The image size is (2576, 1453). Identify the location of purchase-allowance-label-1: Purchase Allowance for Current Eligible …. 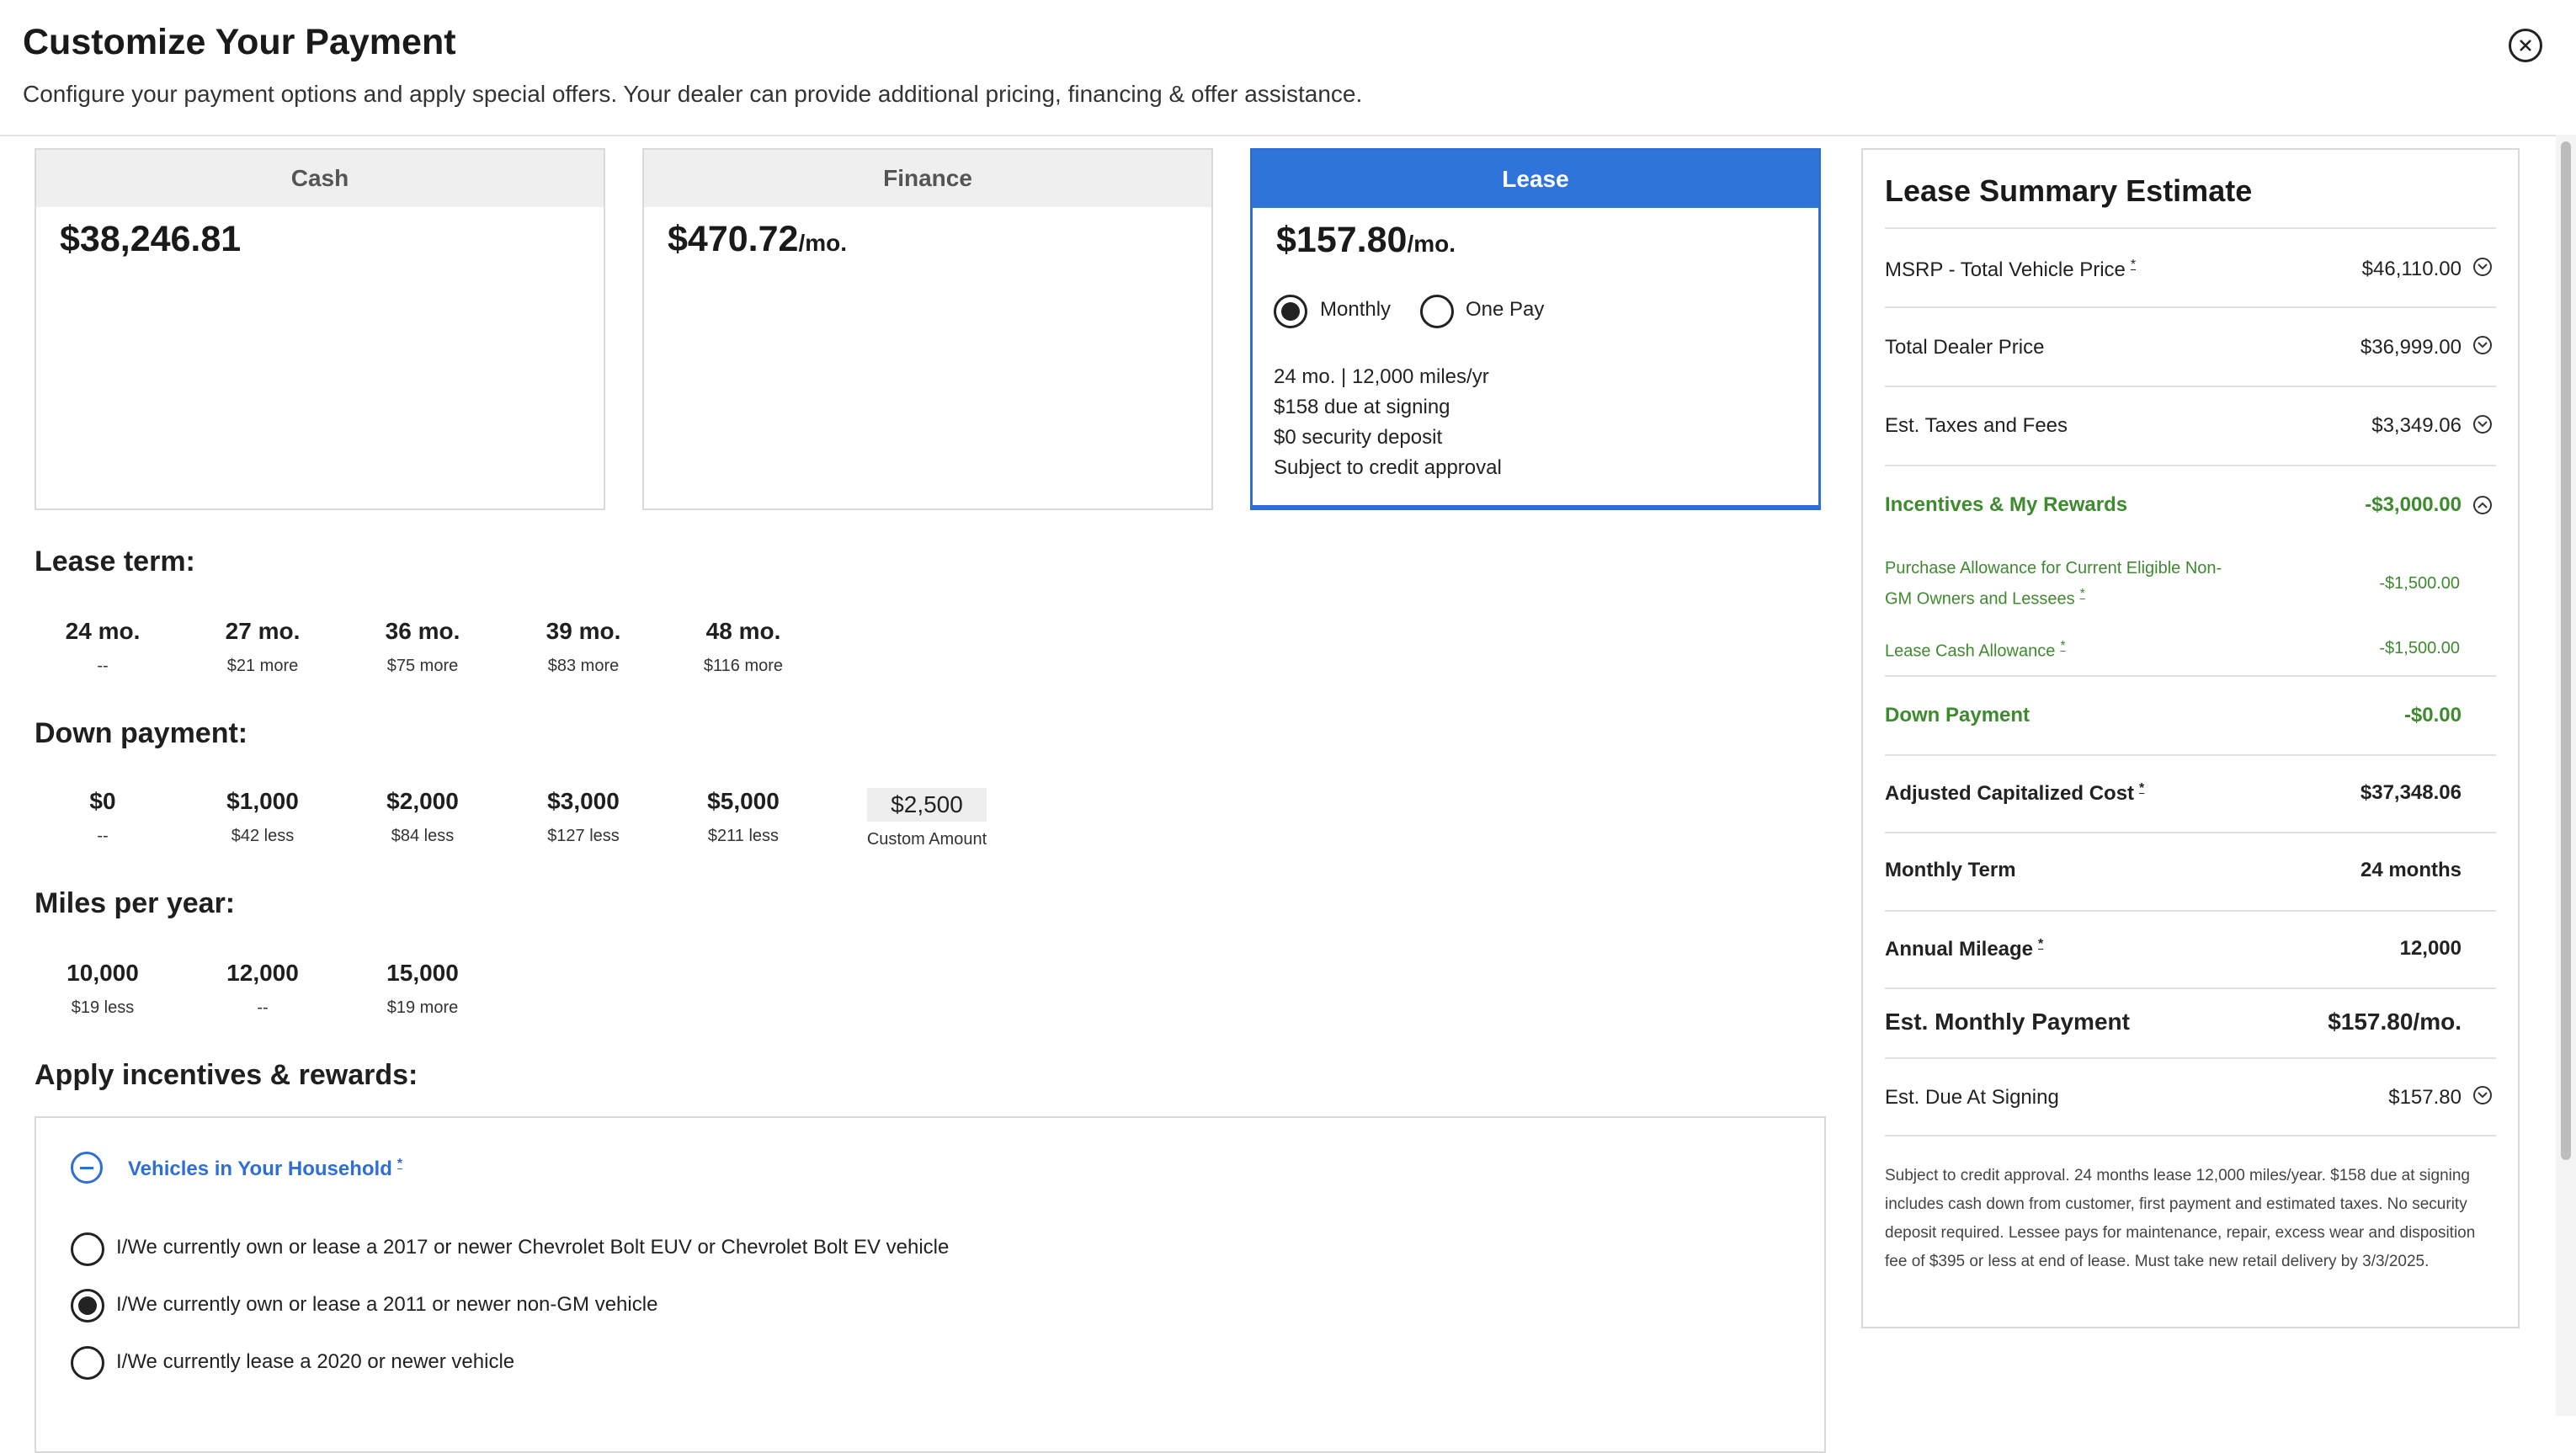
(2054, 568).